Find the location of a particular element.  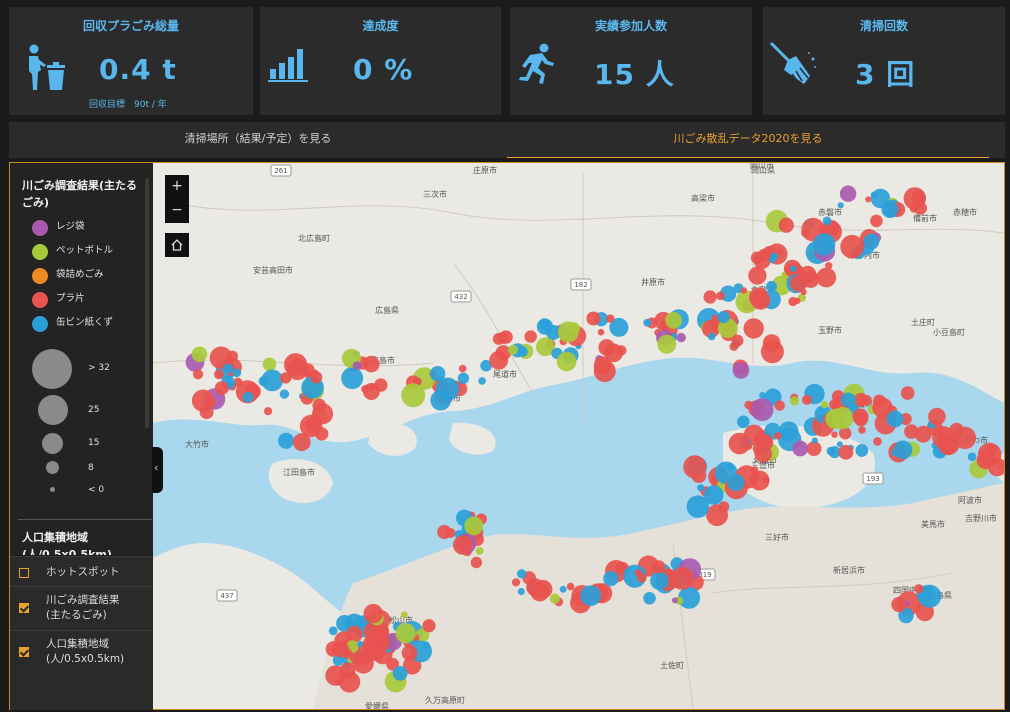

layer-river-litter: 川ごみ調査結果 (主たるごみ) is located at coordinates (81, 608).